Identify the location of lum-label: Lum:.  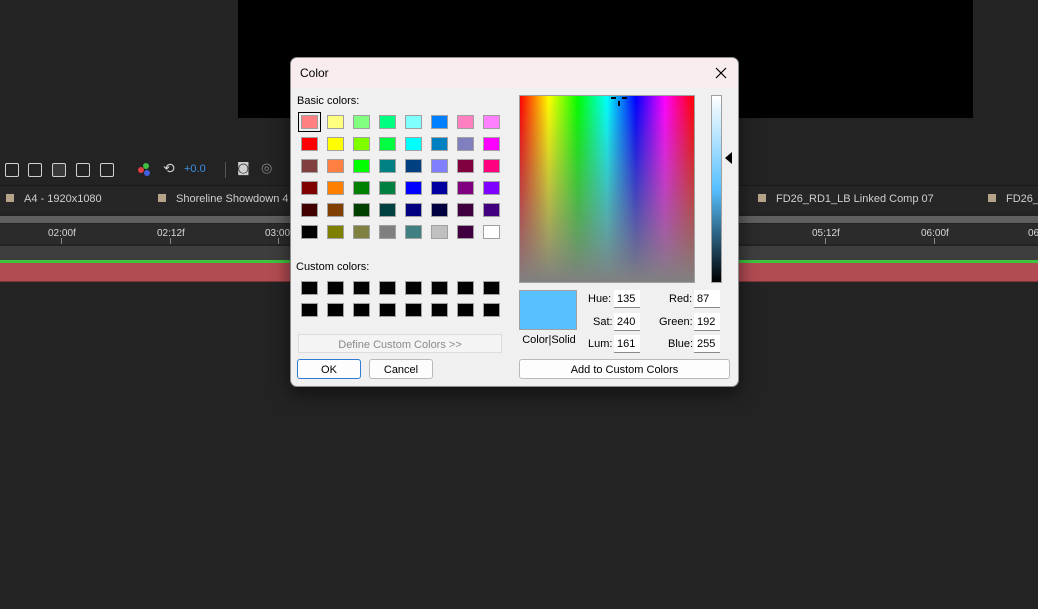
(600, 344).